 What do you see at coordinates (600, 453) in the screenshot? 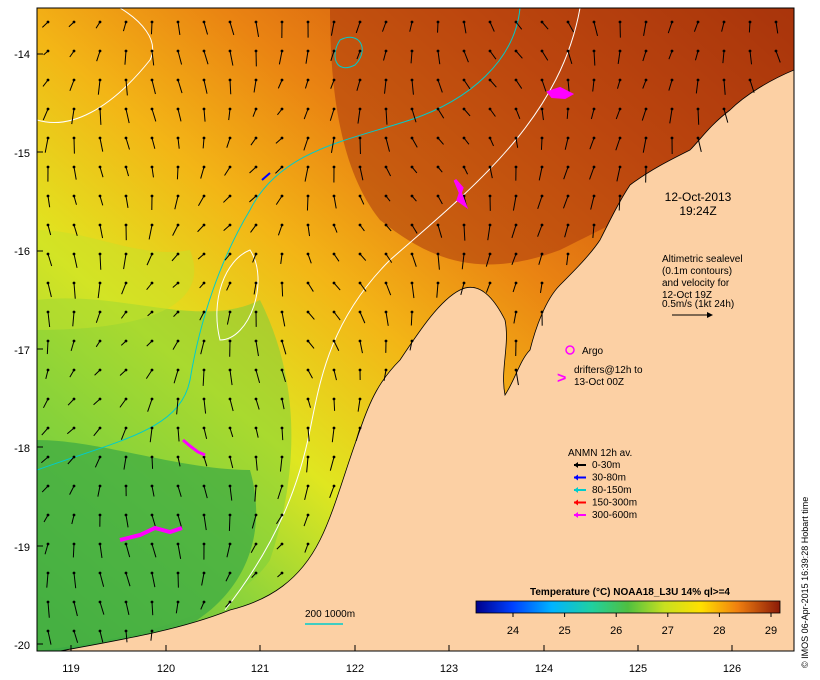
I see `anmn-title: ANMN 12h av.` at bounding box center [600, 453].